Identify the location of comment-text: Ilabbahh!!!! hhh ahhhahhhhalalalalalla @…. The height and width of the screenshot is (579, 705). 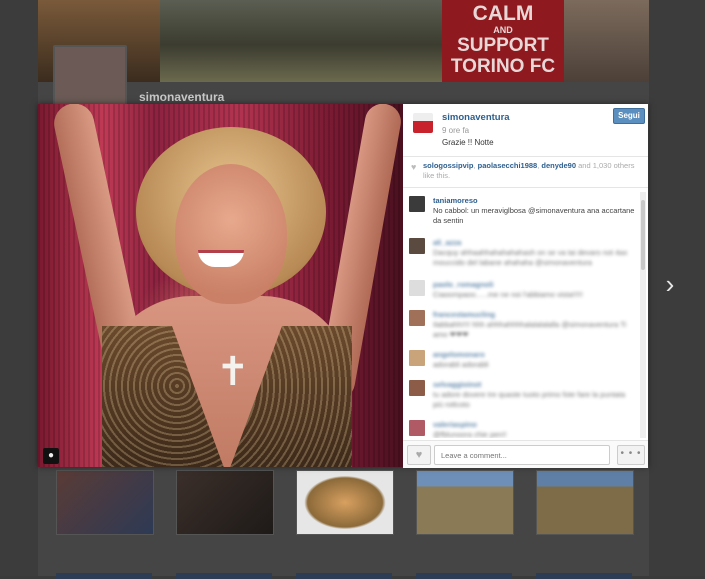
(530, 329).